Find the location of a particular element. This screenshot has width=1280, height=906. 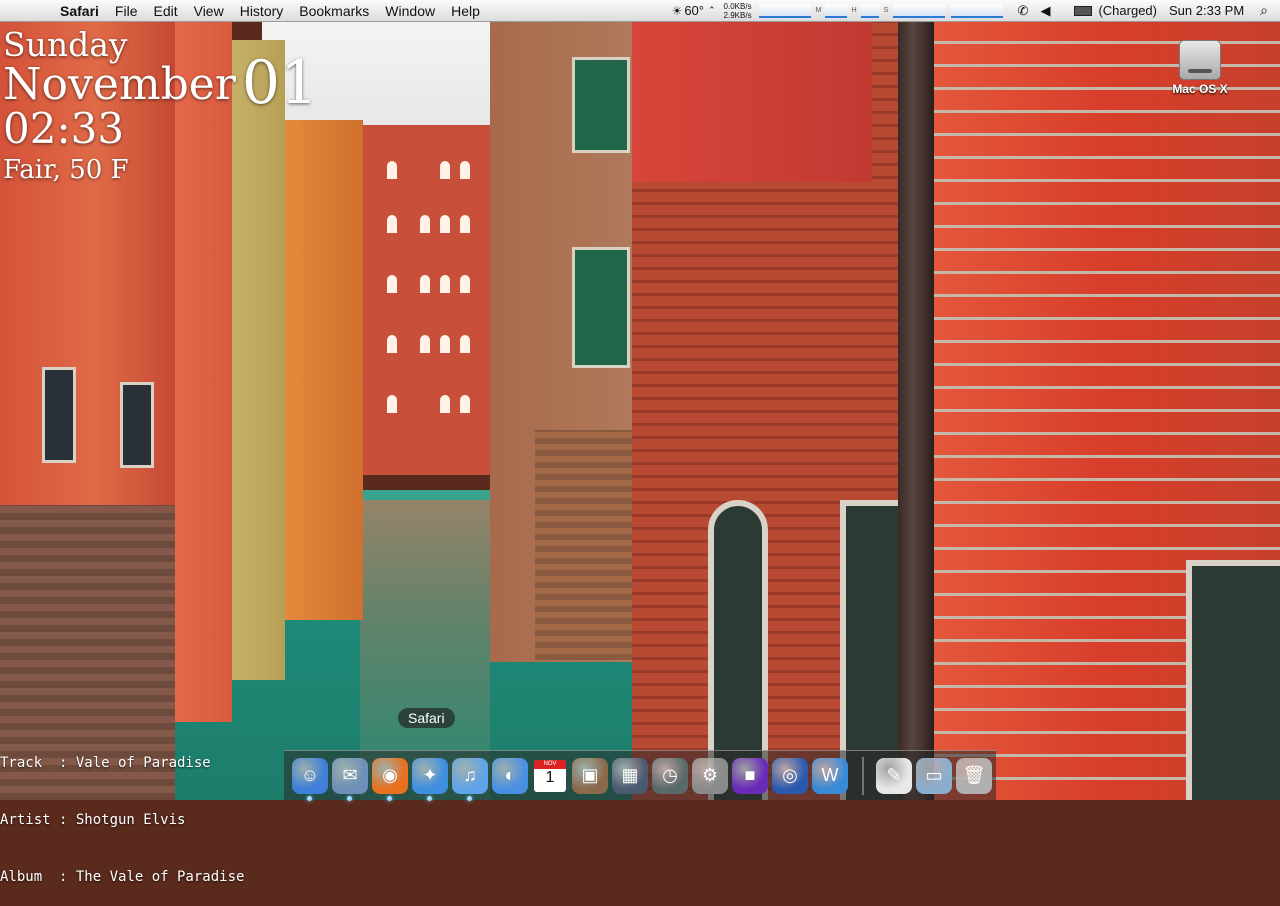

downloads-folder-glyph: ▭ is located at coordinates (934, 775).